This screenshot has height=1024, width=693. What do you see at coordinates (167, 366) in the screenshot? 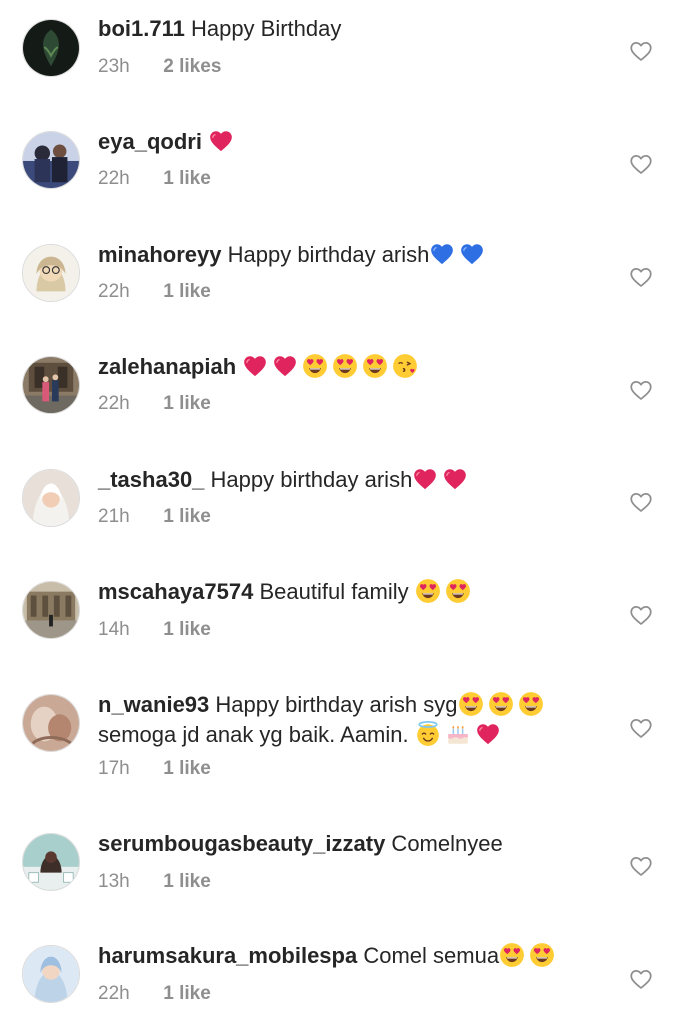
I see `comment-username: zalehanapiah` at bounding box center [167, 366].